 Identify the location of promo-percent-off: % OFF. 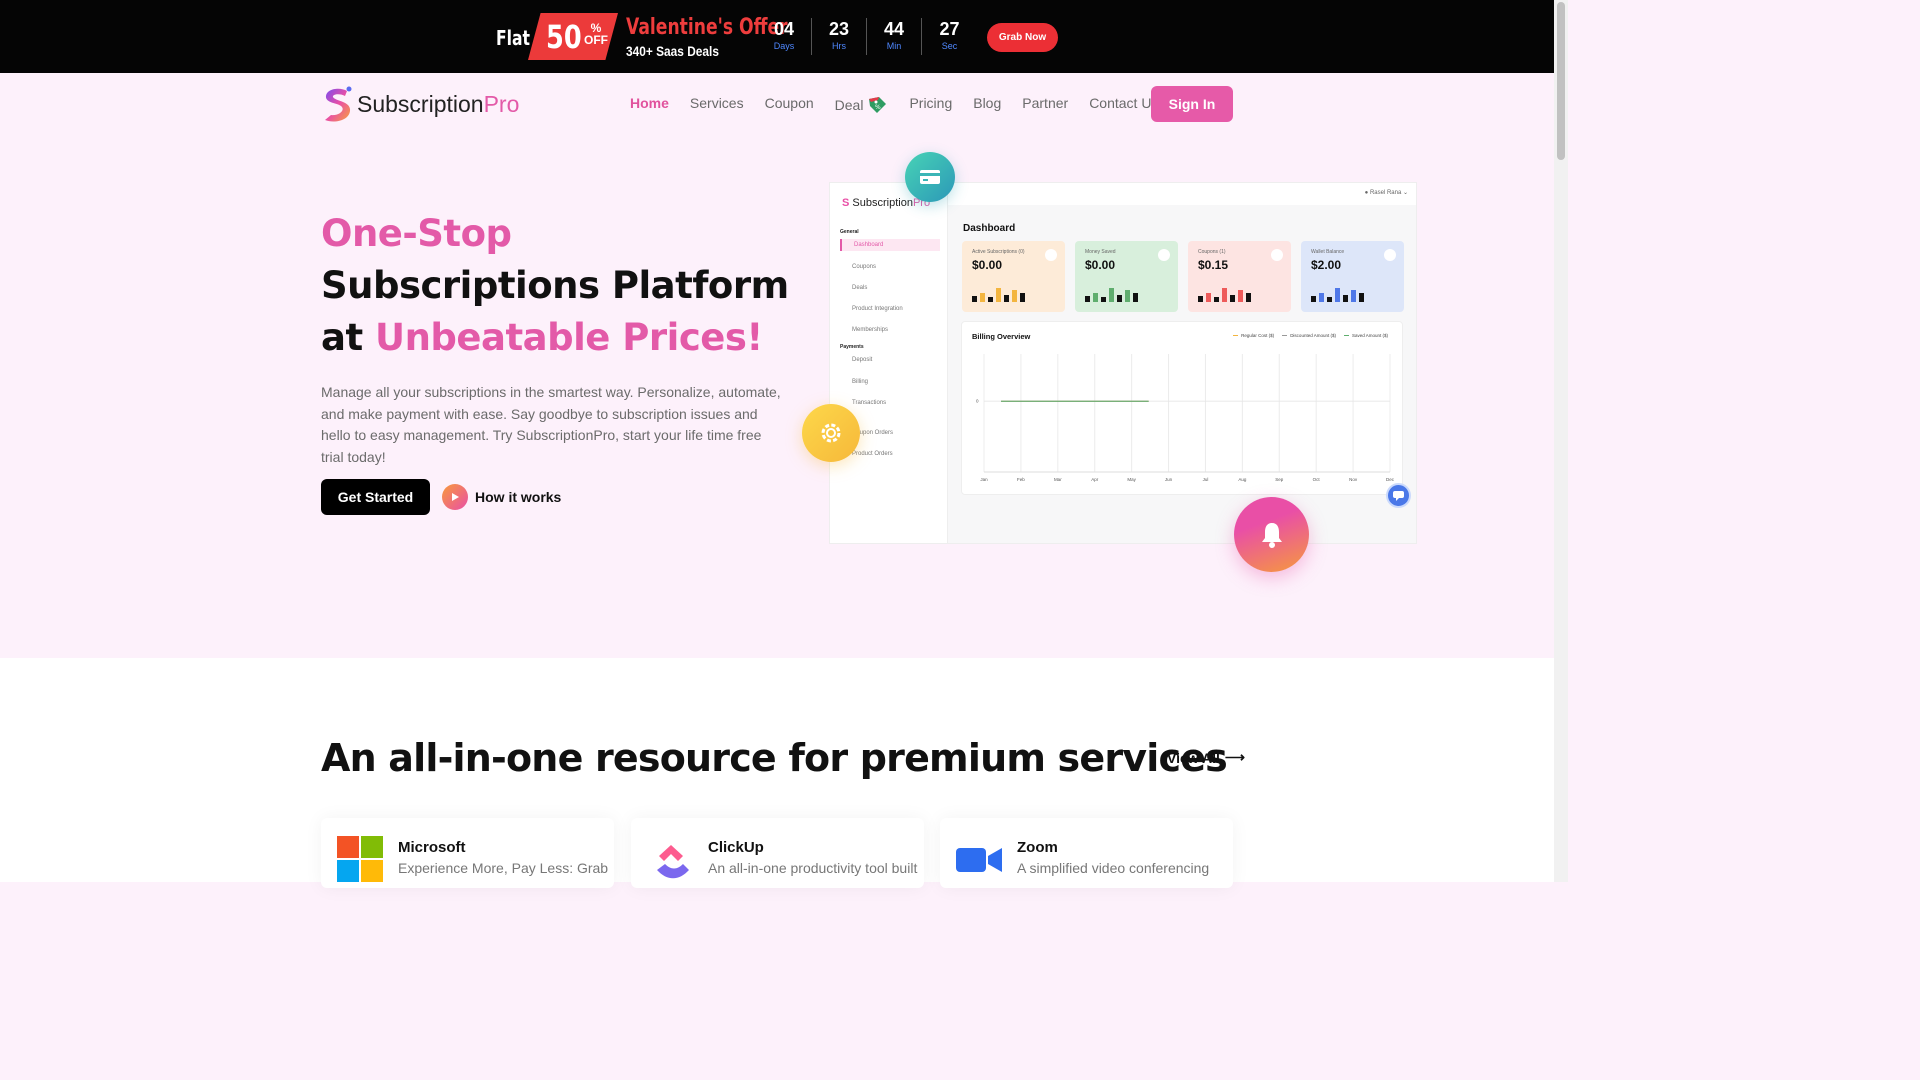
(596, 34).